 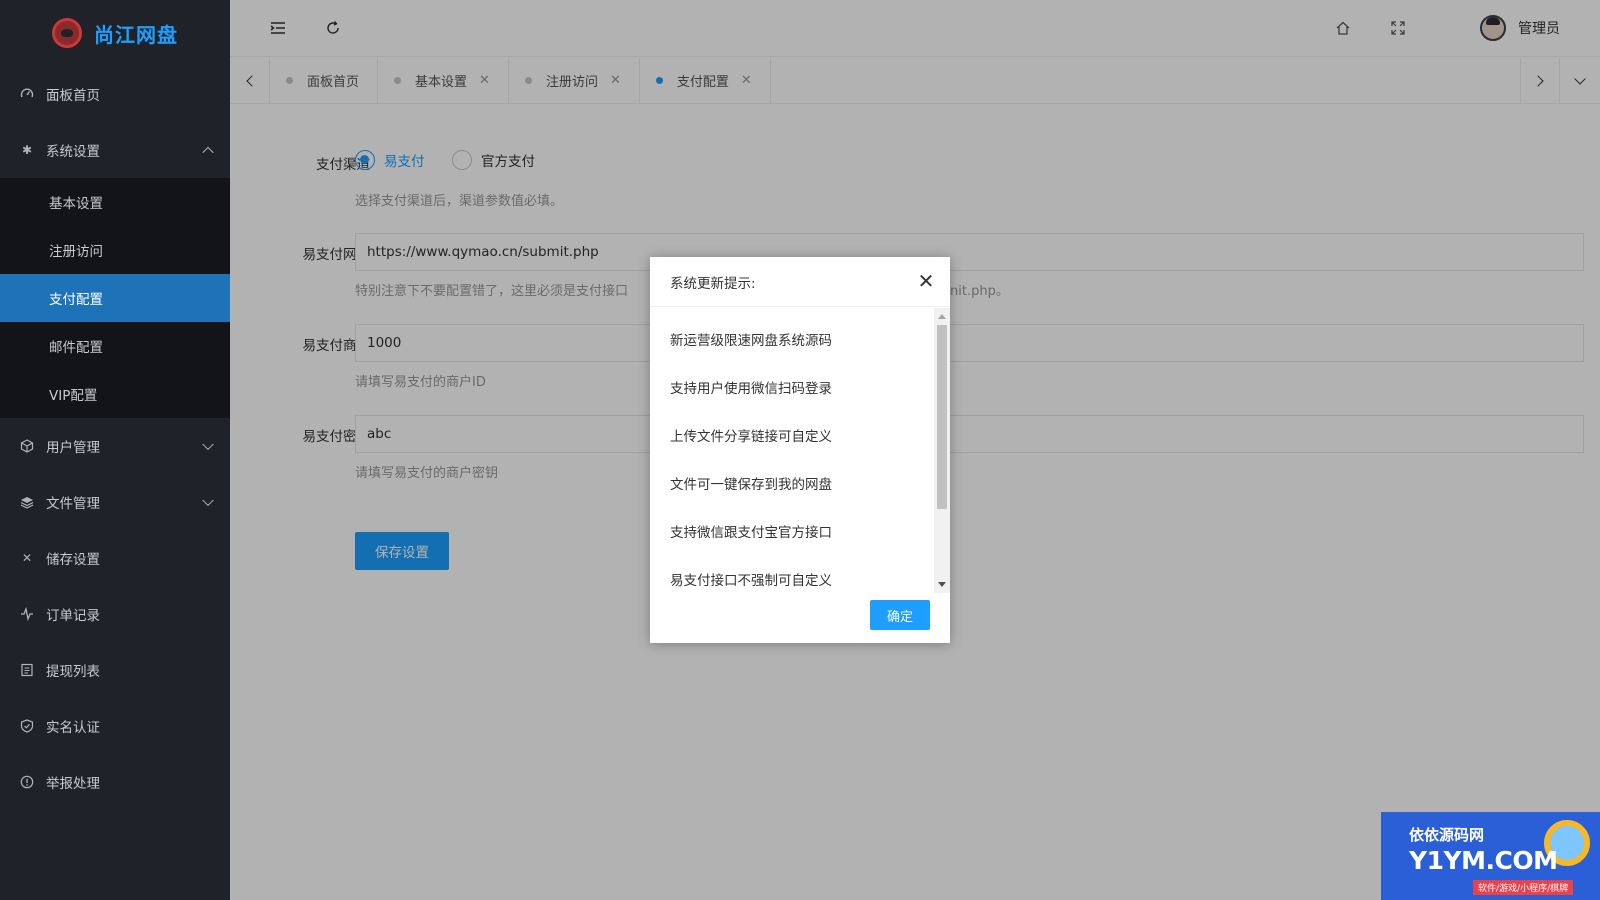 I want to click on sidebar-item-label: 举报处理, so click(x=73, y=784).